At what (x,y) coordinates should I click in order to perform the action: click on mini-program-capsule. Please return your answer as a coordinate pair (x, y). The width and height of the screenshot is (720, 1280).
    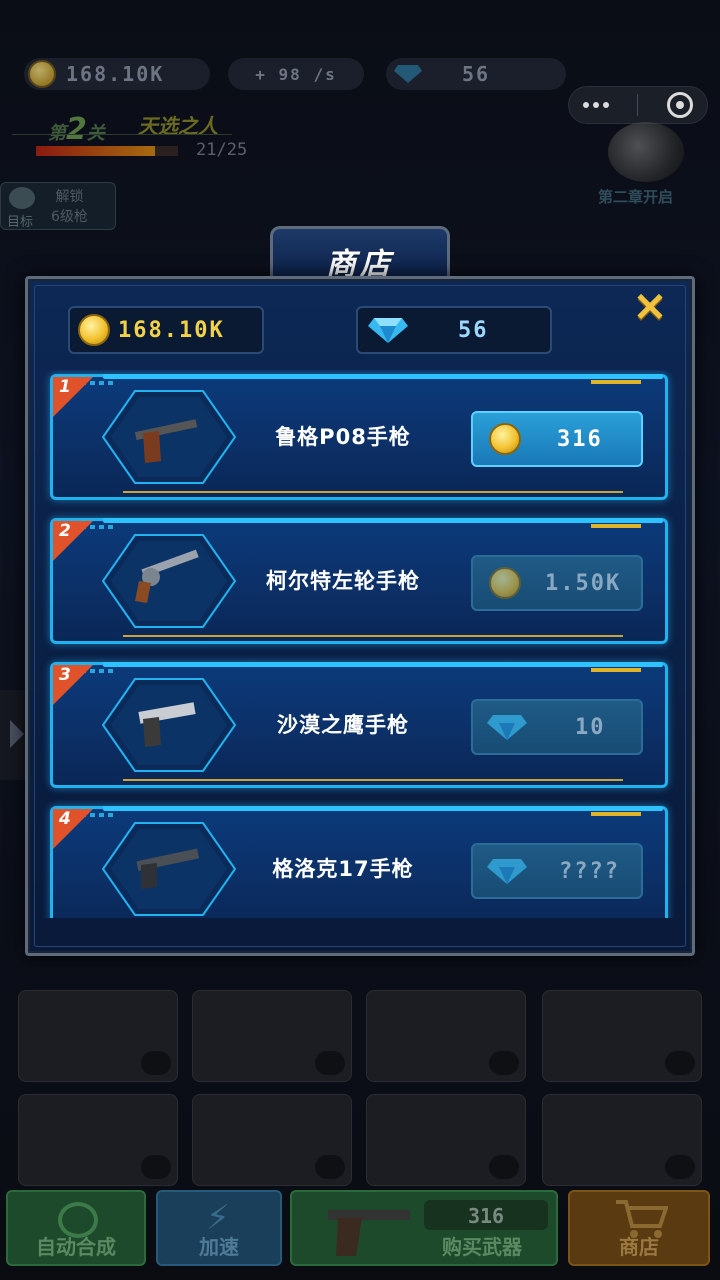
    Looking at the image, I should click on (638, 105).